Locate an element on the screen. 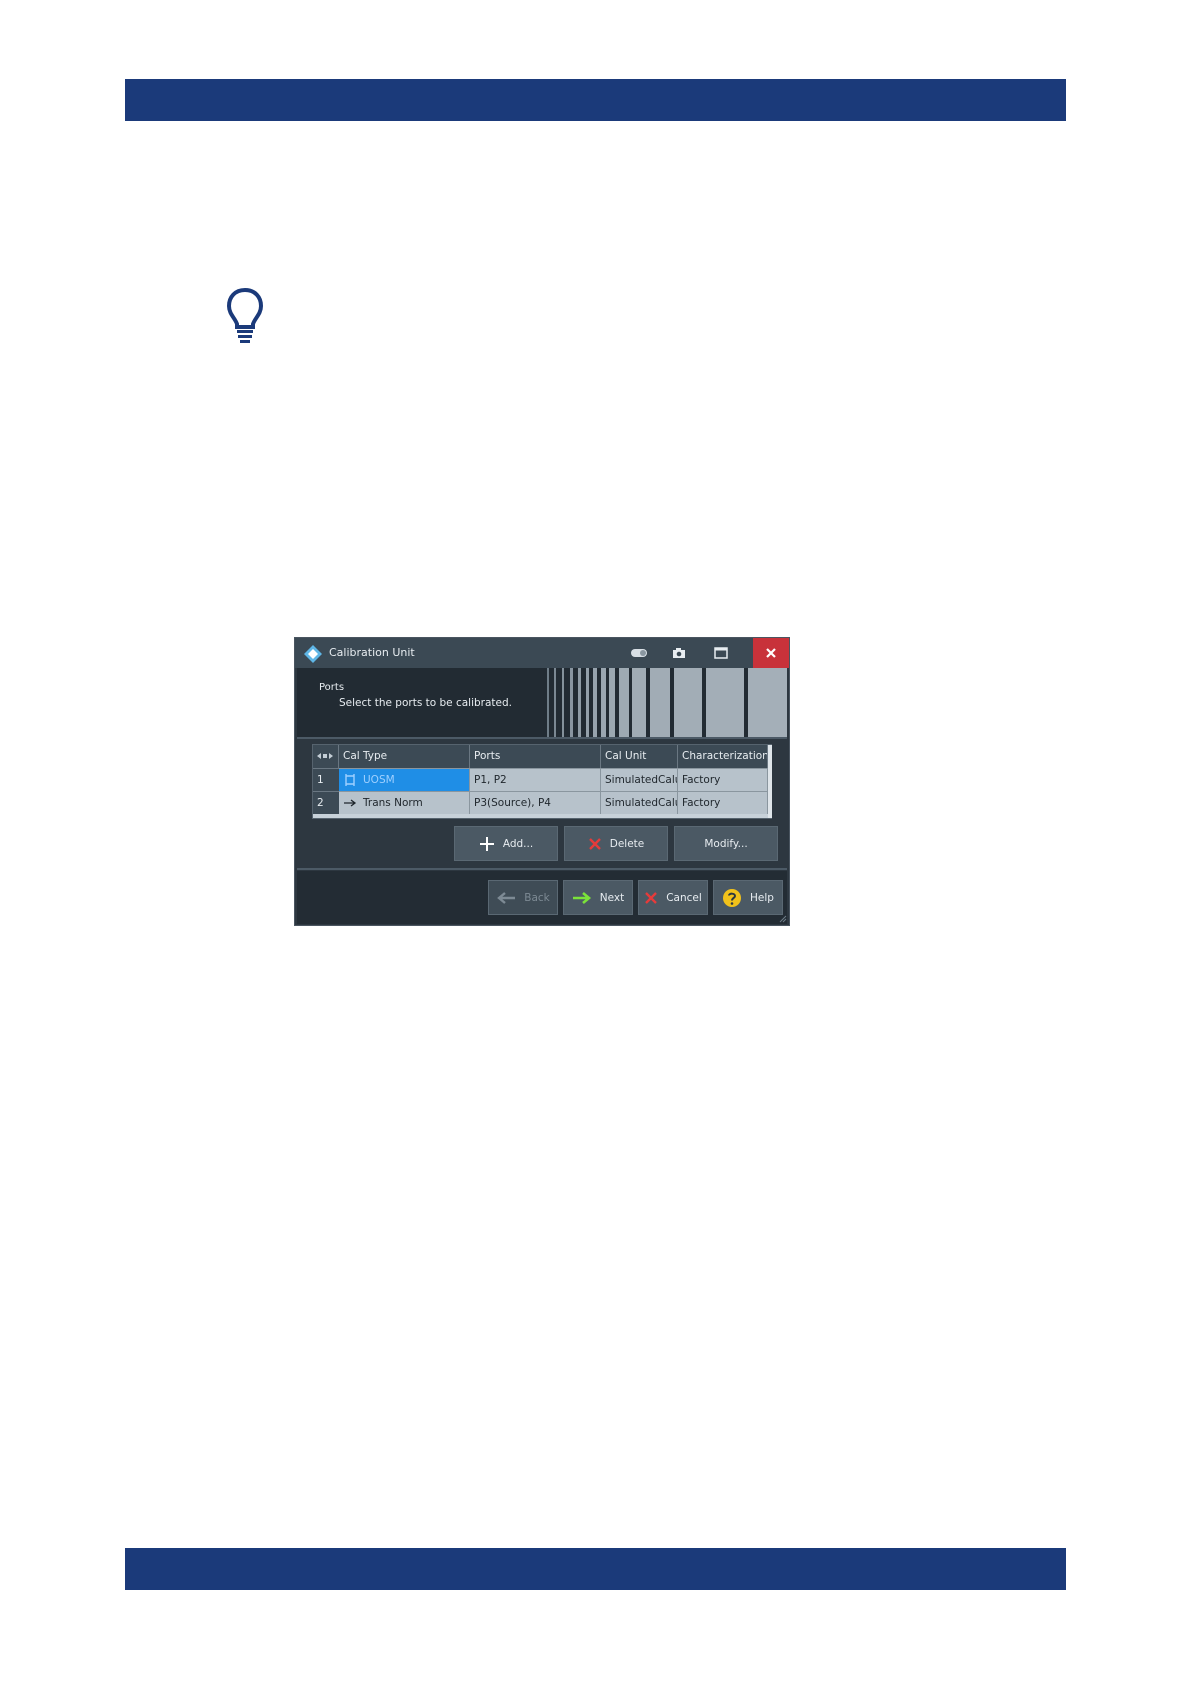 This screenshot has height=1684, width=1191. next-button-label: Next is located at coordinates (612, 897).